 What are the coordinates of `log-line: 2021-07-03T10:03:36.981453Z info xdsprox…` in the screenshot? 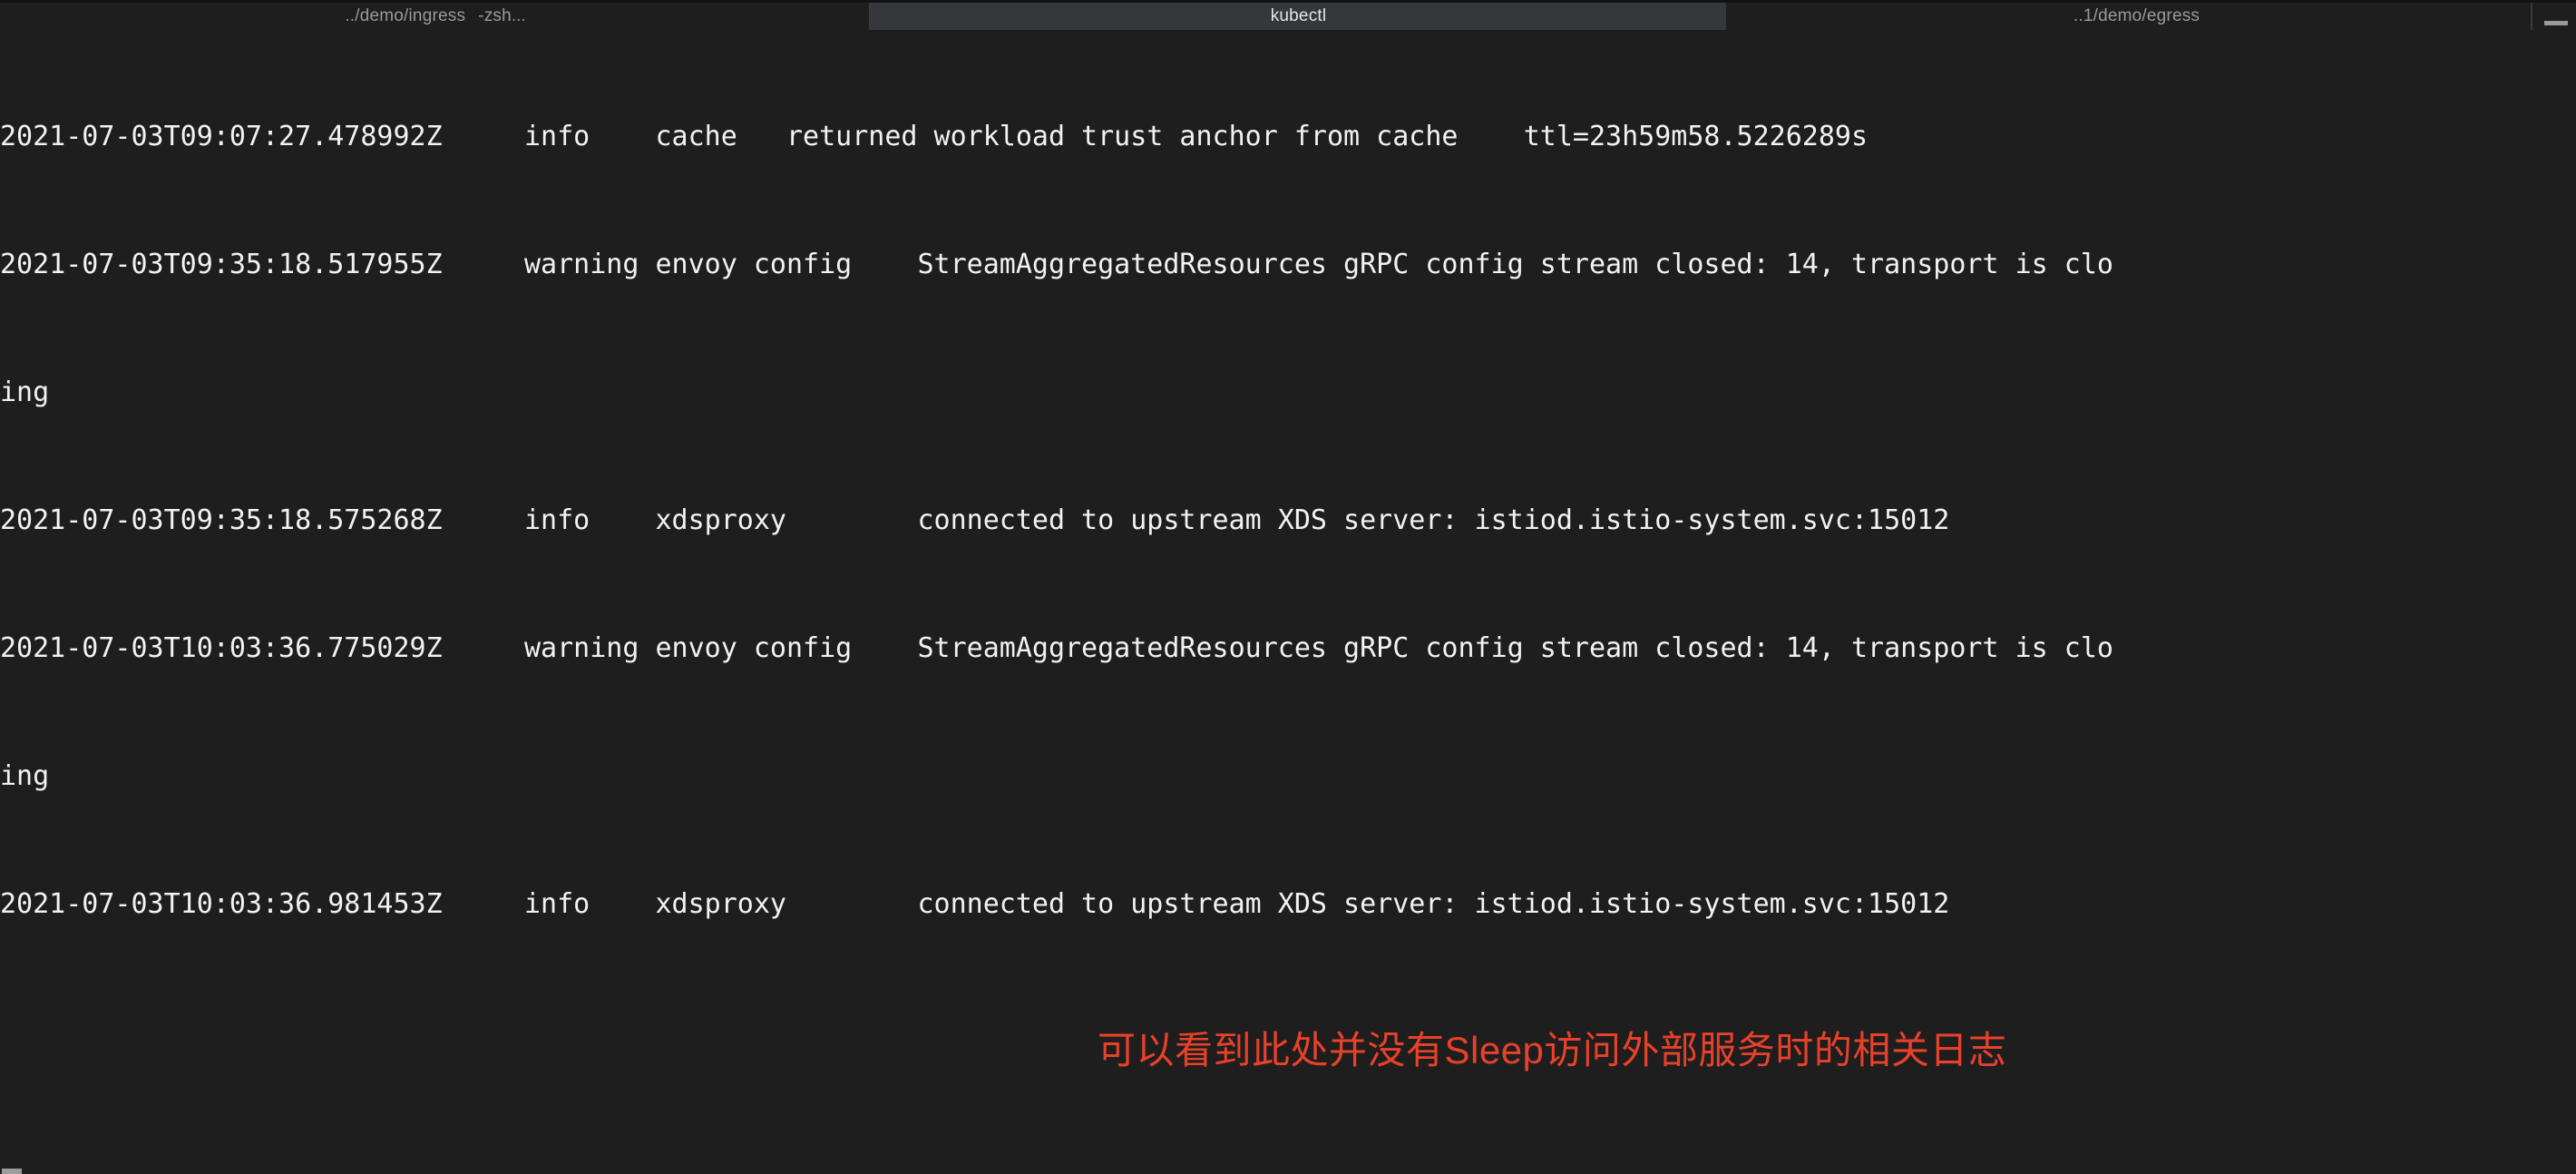 It's located at (975, 904).